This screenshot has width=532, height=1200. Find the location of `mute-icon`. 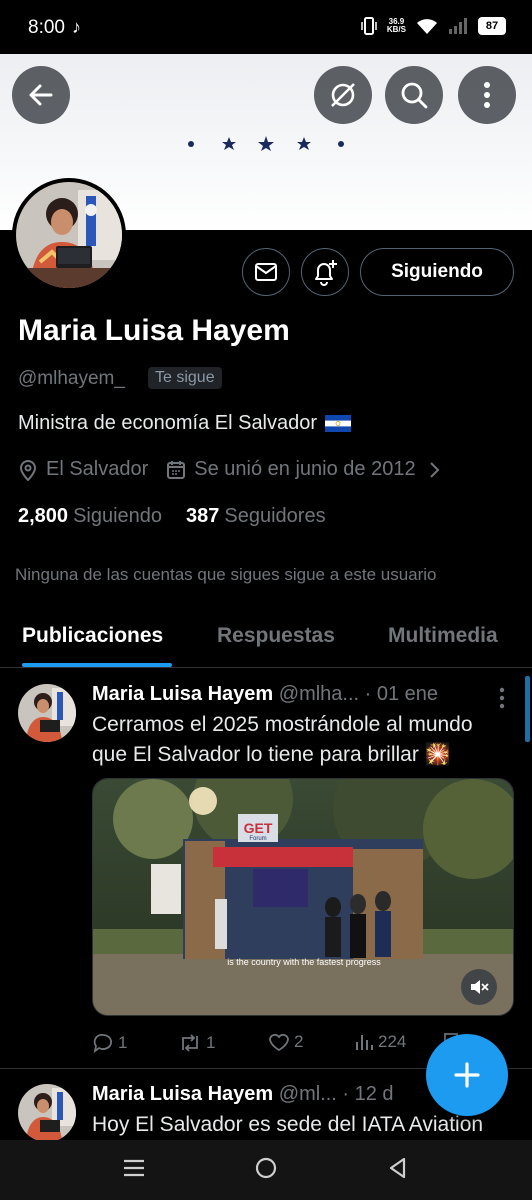

mute-icon is located at coordinates (480, 987).